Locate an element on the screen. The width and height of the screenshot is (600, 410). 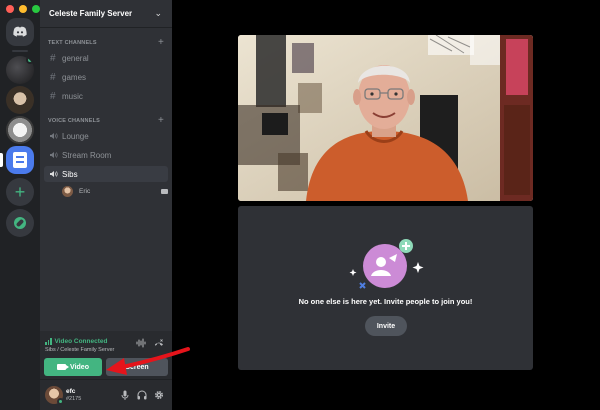
add-server-button: + is located at coordinates (20, 192).